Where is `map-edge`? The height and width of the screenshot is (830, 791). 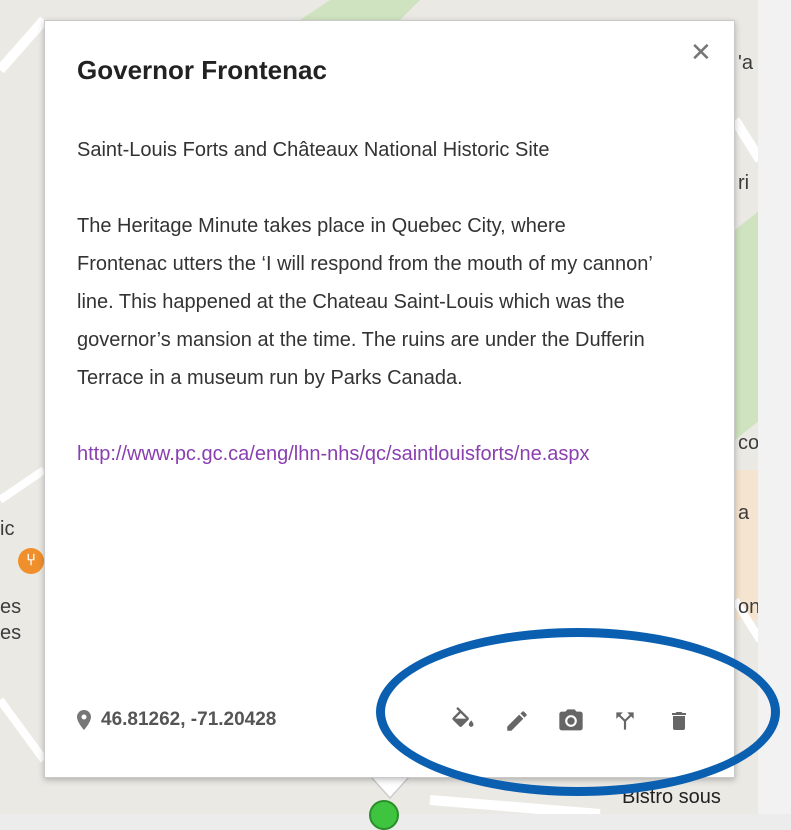
map-edge is located at coordinates (774, 407).